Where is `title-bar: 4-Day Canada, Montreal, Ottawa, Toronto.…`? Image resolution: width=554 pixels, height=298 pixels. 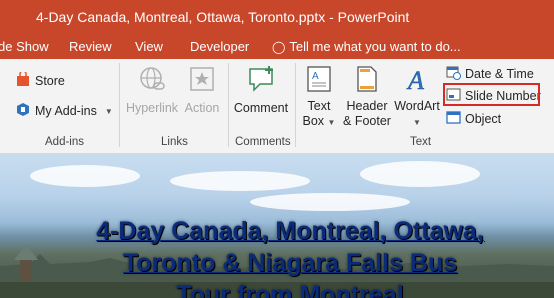 title-bar: 4-Day Canada, Montreal, Ottawa, Toronto.… is located at coordinates (277, 17).